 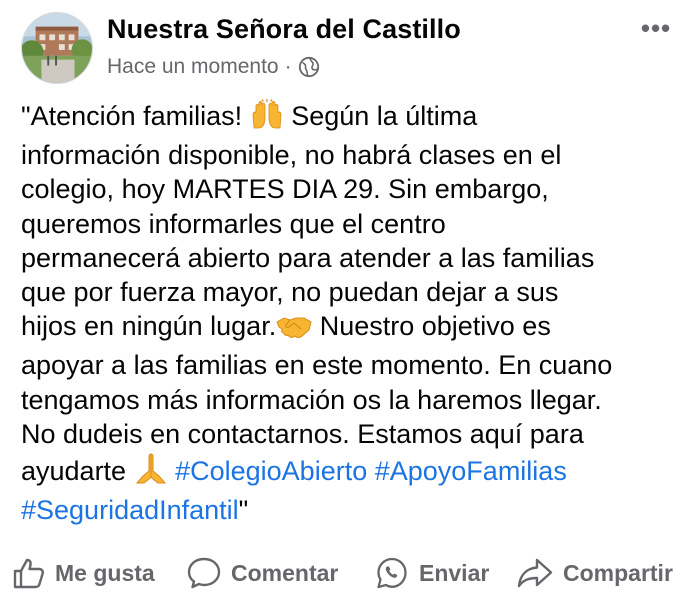 What do you see at coordinates (149, 326) in the screenshot?
I see `body-text-segment: hijos en ningún lugar.` at bounding box center [149, 326].